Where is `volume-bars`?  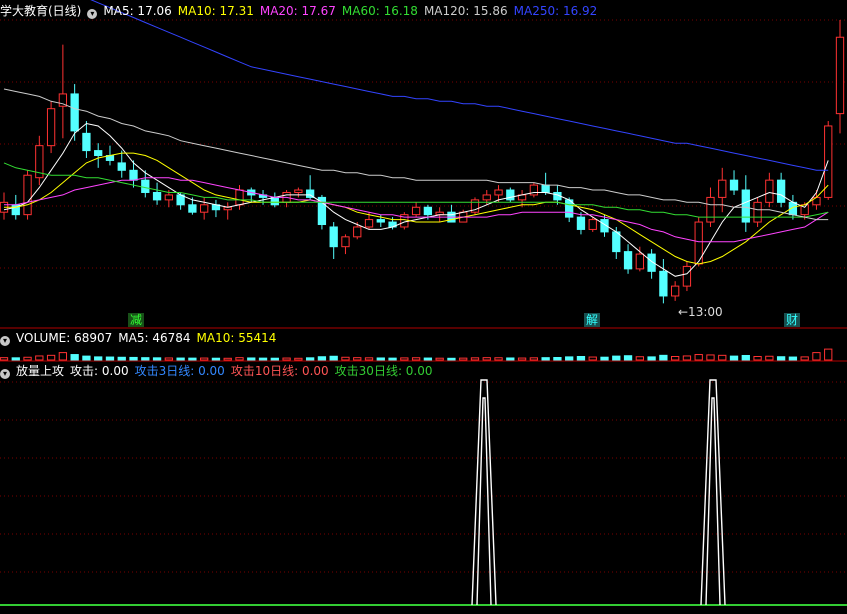
volume-bars is located at coordinates (416, 354).